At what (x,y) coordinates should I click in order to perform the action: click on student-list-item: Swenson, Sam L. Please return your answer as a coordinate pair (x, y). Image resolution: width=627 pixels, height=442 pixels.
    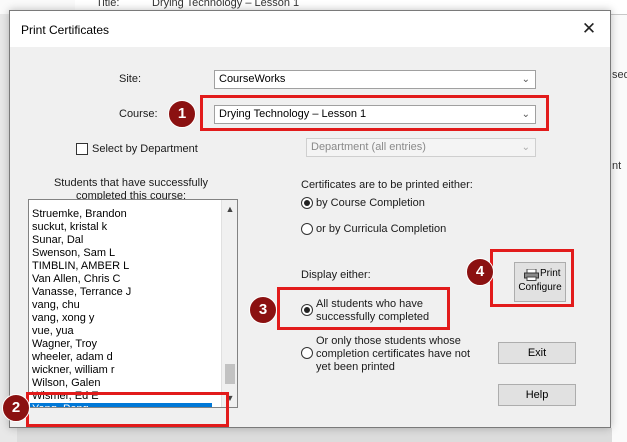
    Looking at the image, I should click on (73, 253).